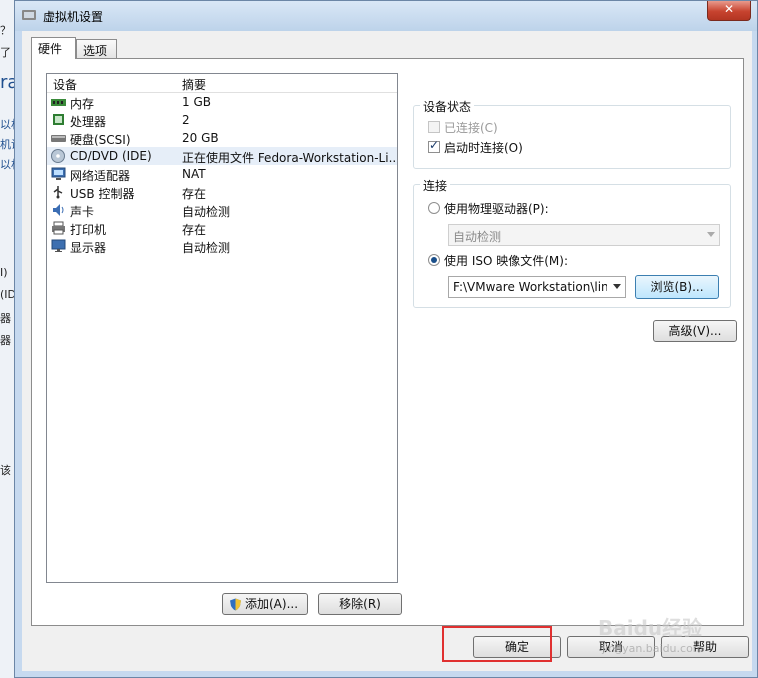  I want to click on tab-options: 选项, so click(96, 49).